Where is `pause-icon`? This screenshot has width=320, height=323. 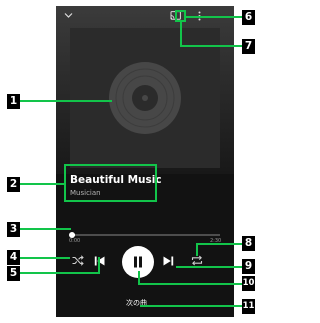
pause-icon is located at coordinates (138, 262).